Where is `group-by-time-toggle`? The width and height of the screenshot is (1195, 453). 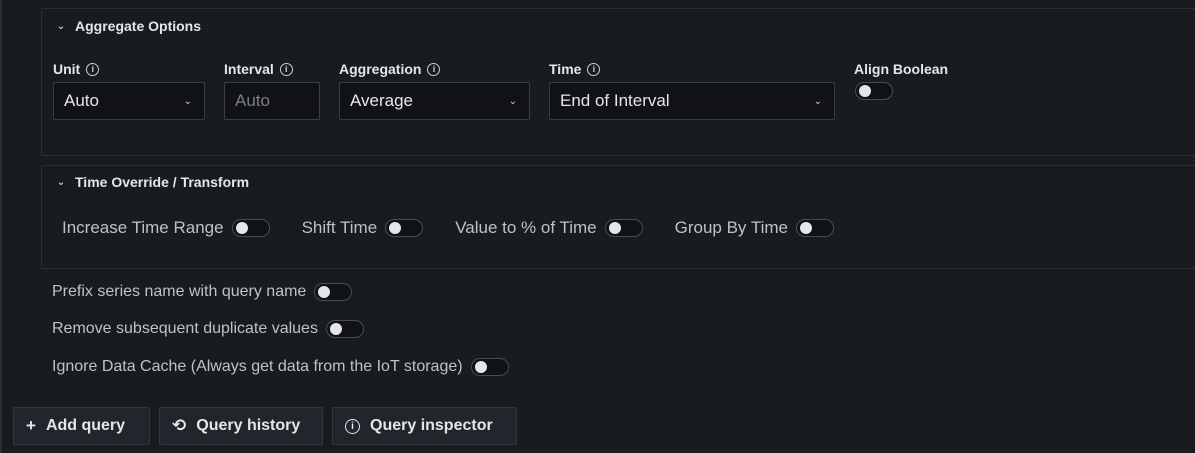 group-by-time-toggle is located at coordinates (814, 228).